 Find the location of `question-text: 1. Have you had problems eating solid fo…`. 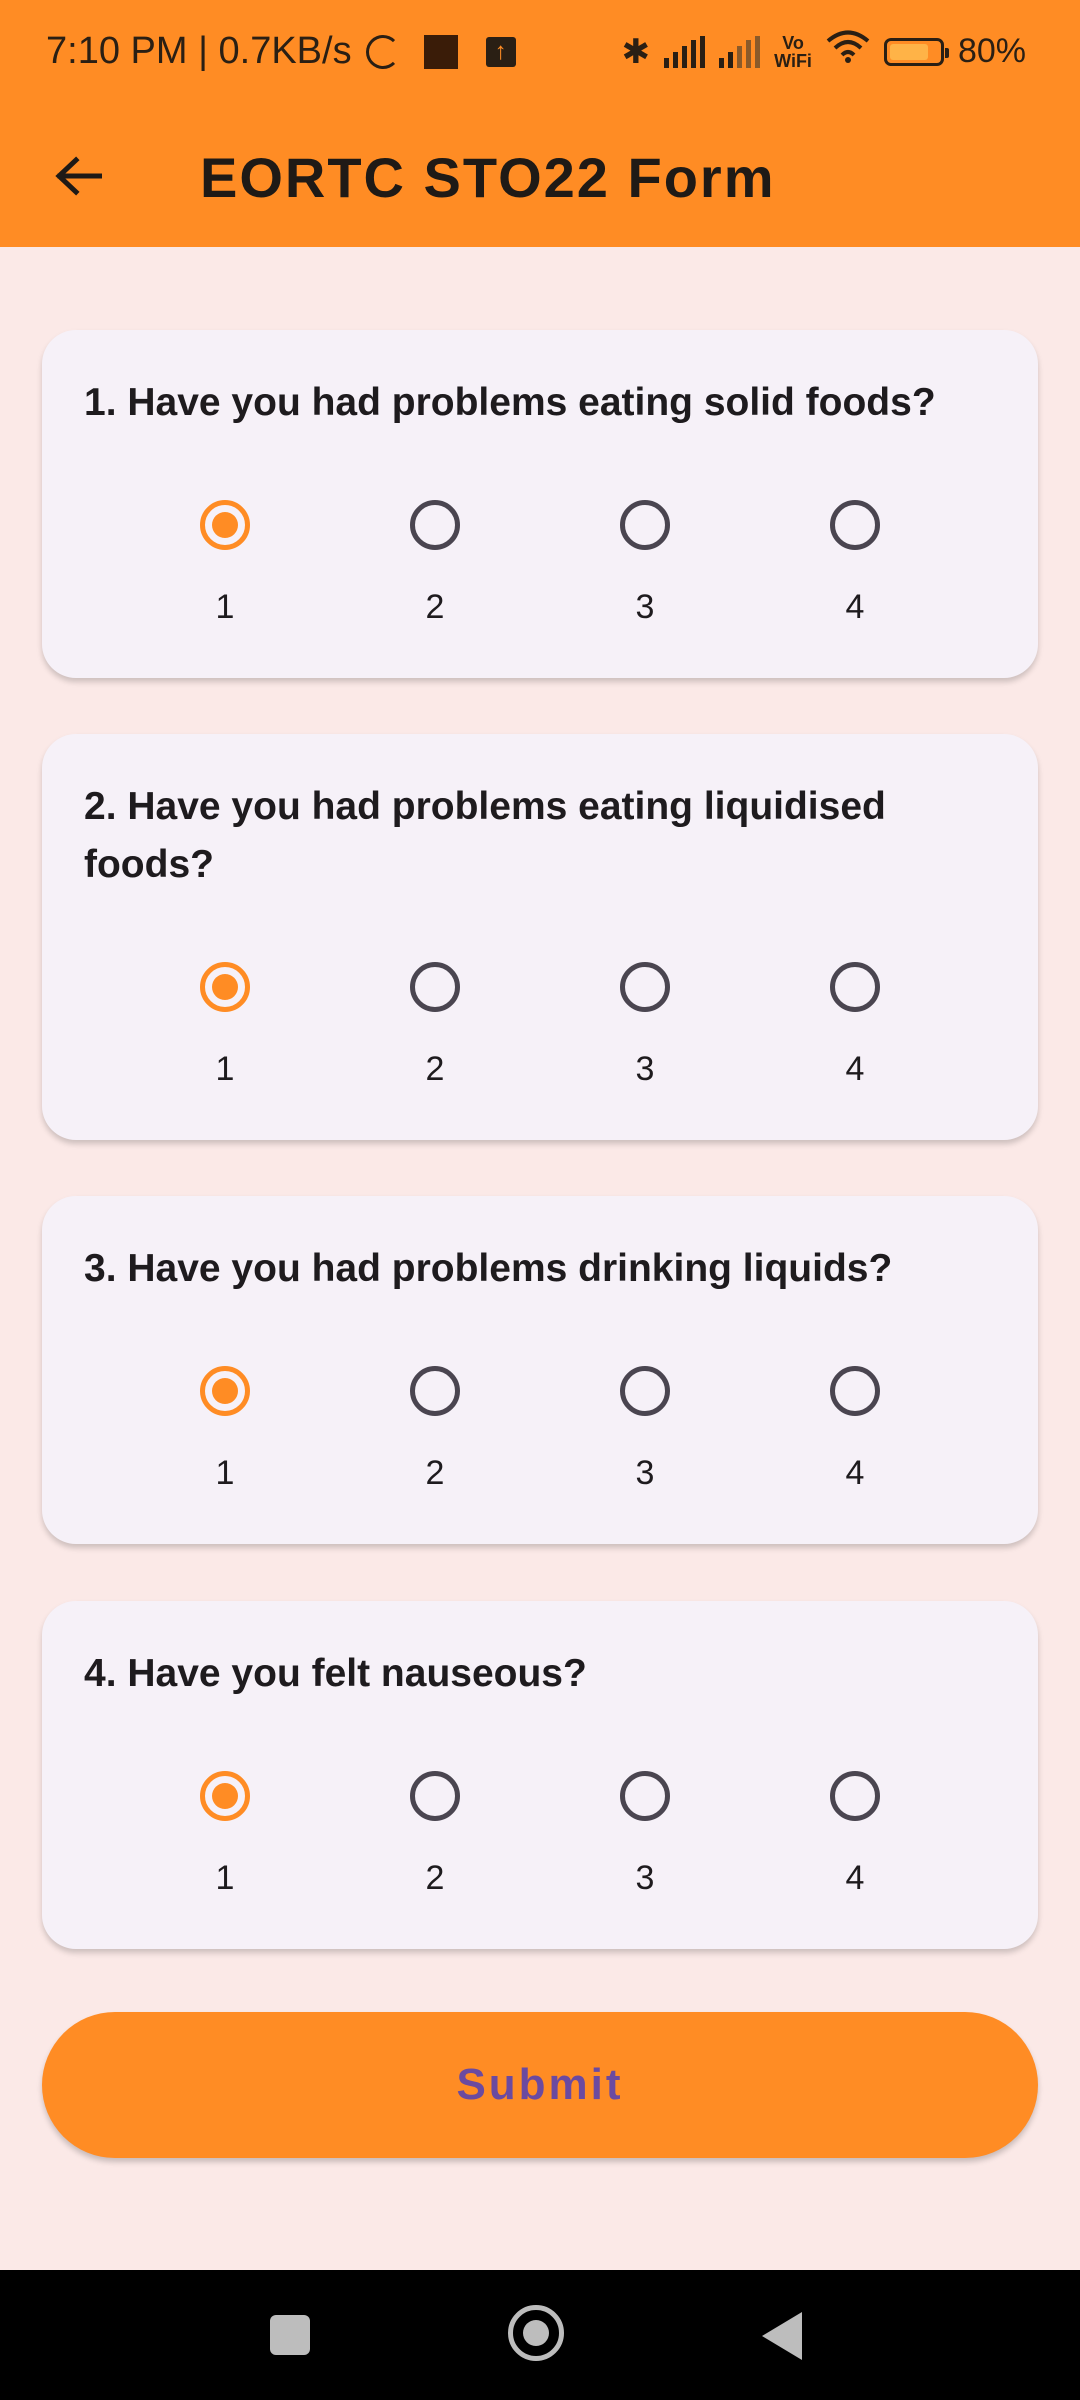

question-text: 1. Have you had problems eating solid fo… is located at coordinates (510, 402).